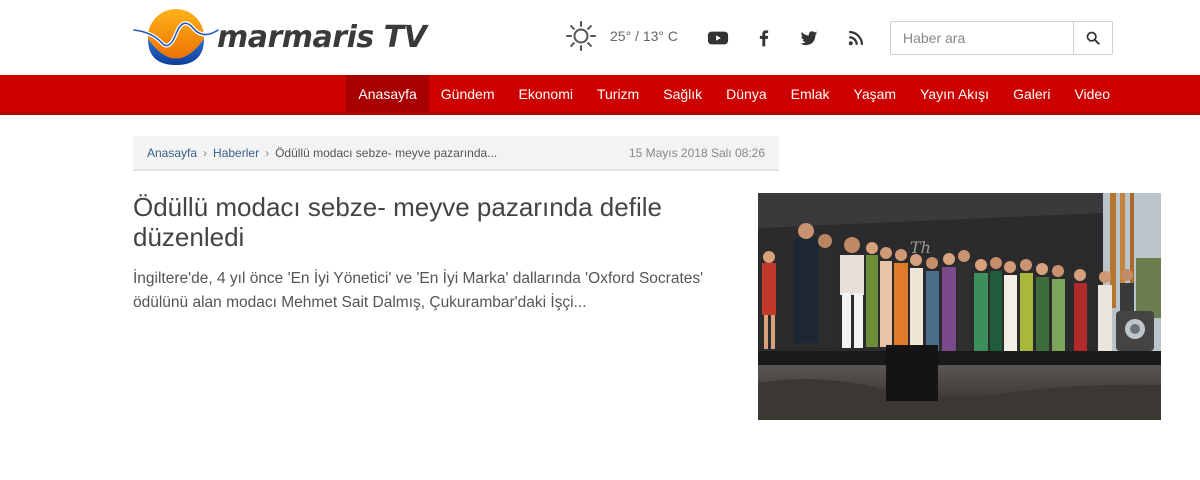  I want to click on logo-text: marmaris TV, so click(322, 37).